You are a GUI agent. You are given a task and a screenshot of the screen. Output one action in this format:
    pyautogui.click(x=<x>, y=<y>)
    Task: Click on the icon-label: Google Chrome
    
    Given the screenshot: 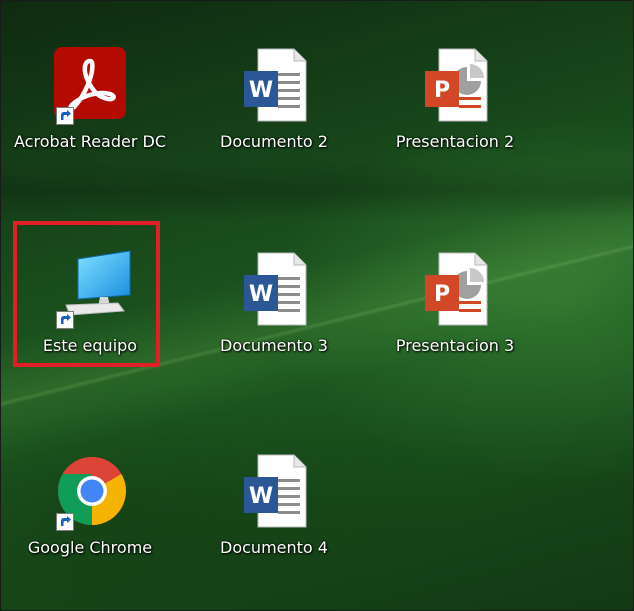 What is the action you would take?
    pyautogui.click(x=90, y=547)
    